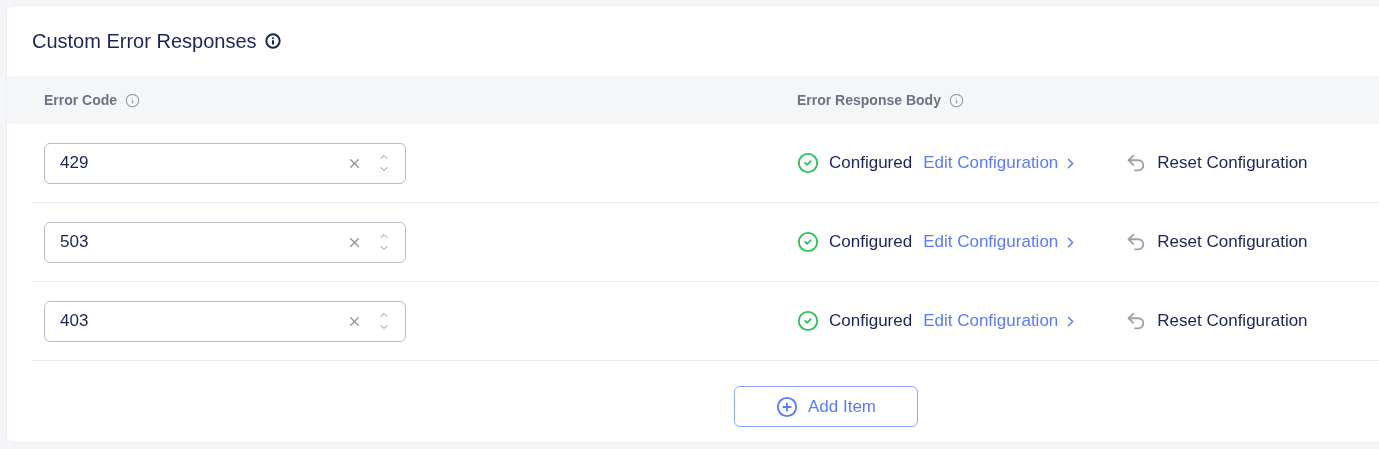 The image size is (1379, 449). What do you see at coordinates (826, 406) in the screenshot?
I see `add-item-button: Add Item` at bounding box center [826, 406].